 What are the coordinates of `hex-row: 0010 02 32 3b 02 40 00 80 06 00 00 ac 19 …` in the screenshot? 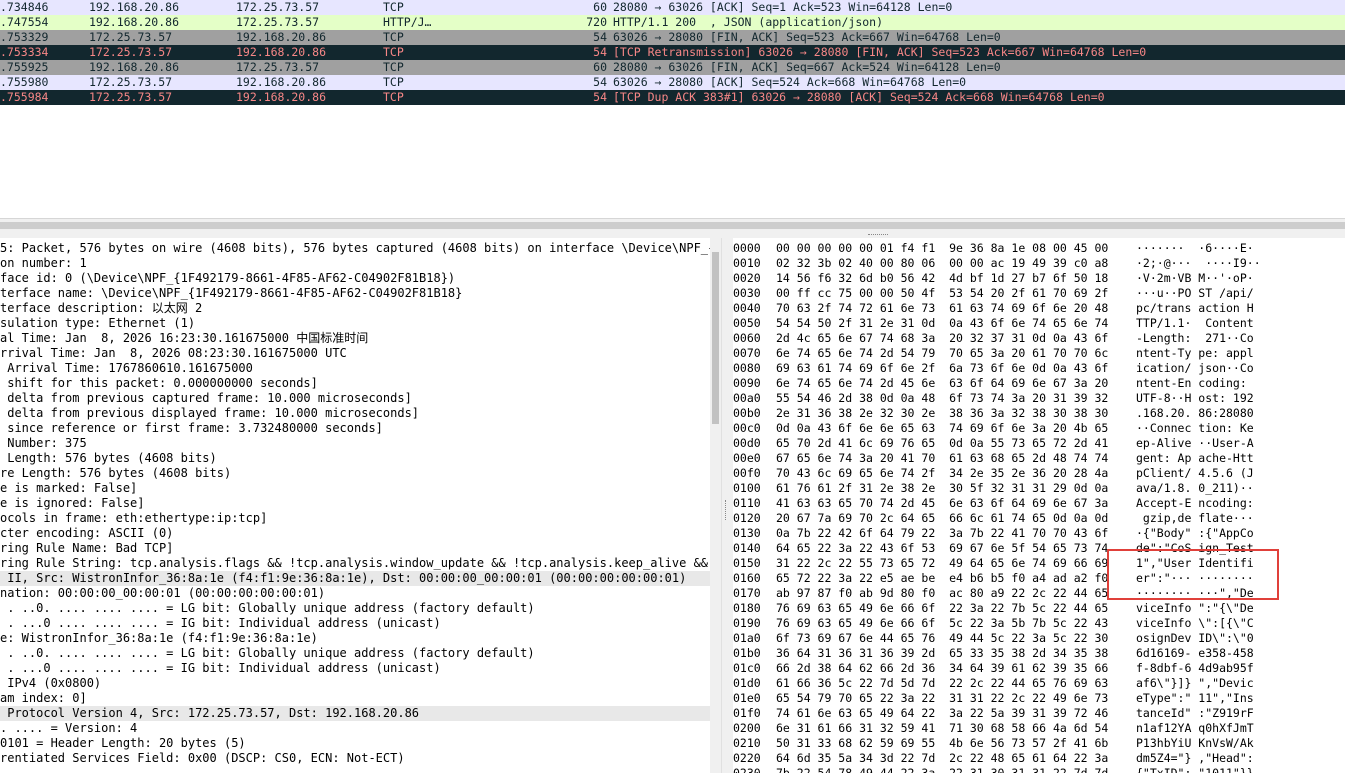 It's located at (1039, 263).